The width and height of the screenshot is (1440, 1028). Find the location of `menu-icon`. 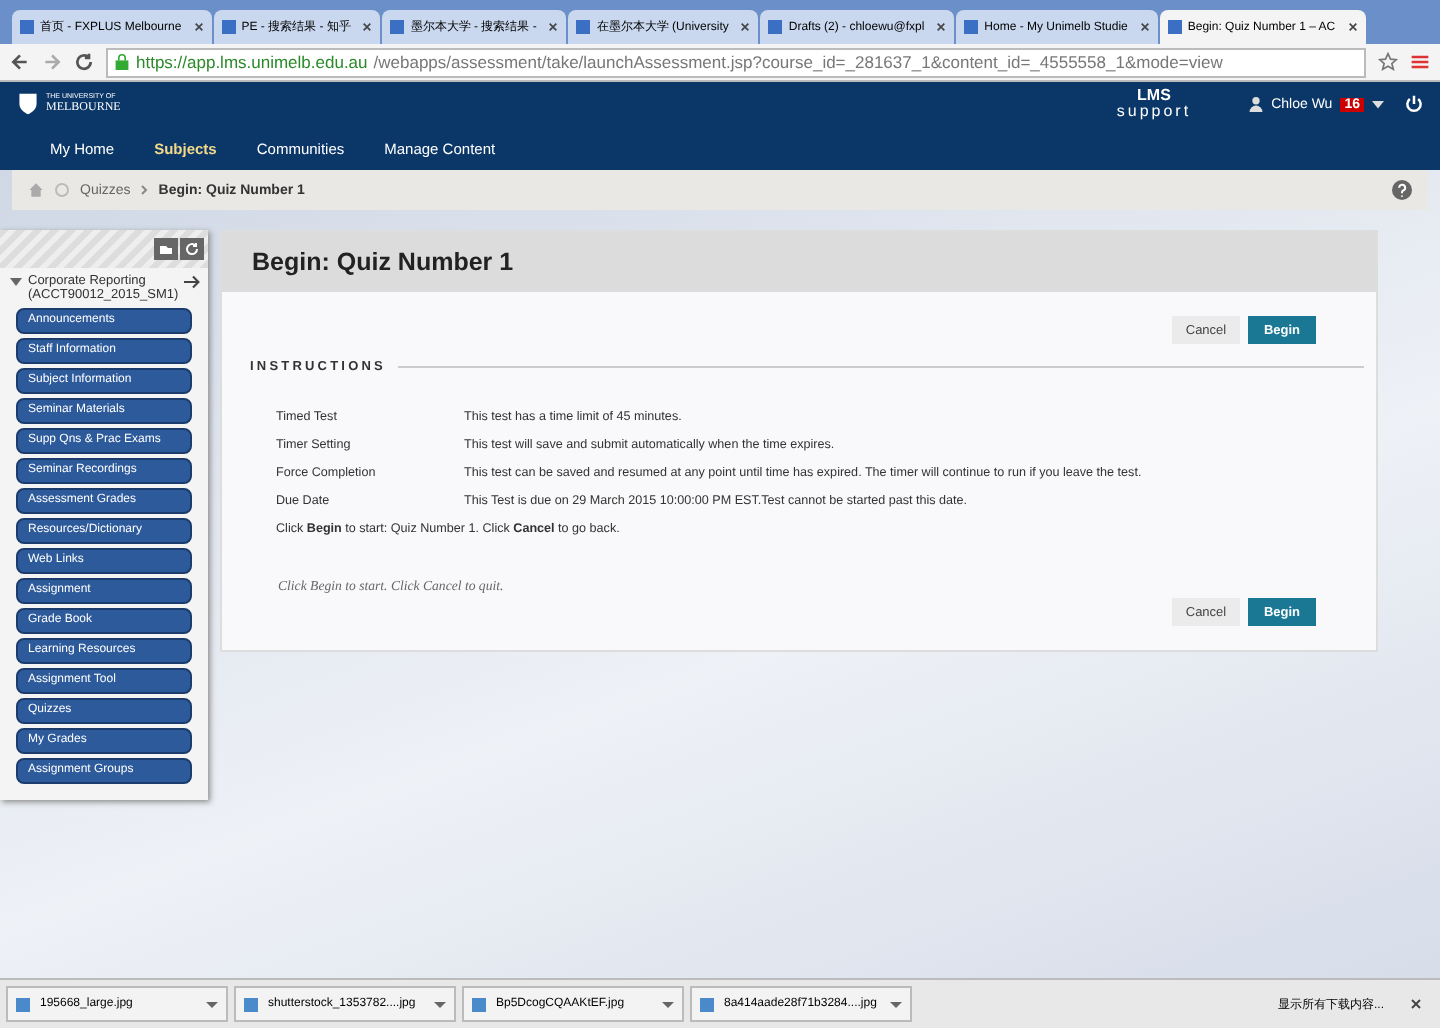

menu-icon is located at coordinates (1420, 62).